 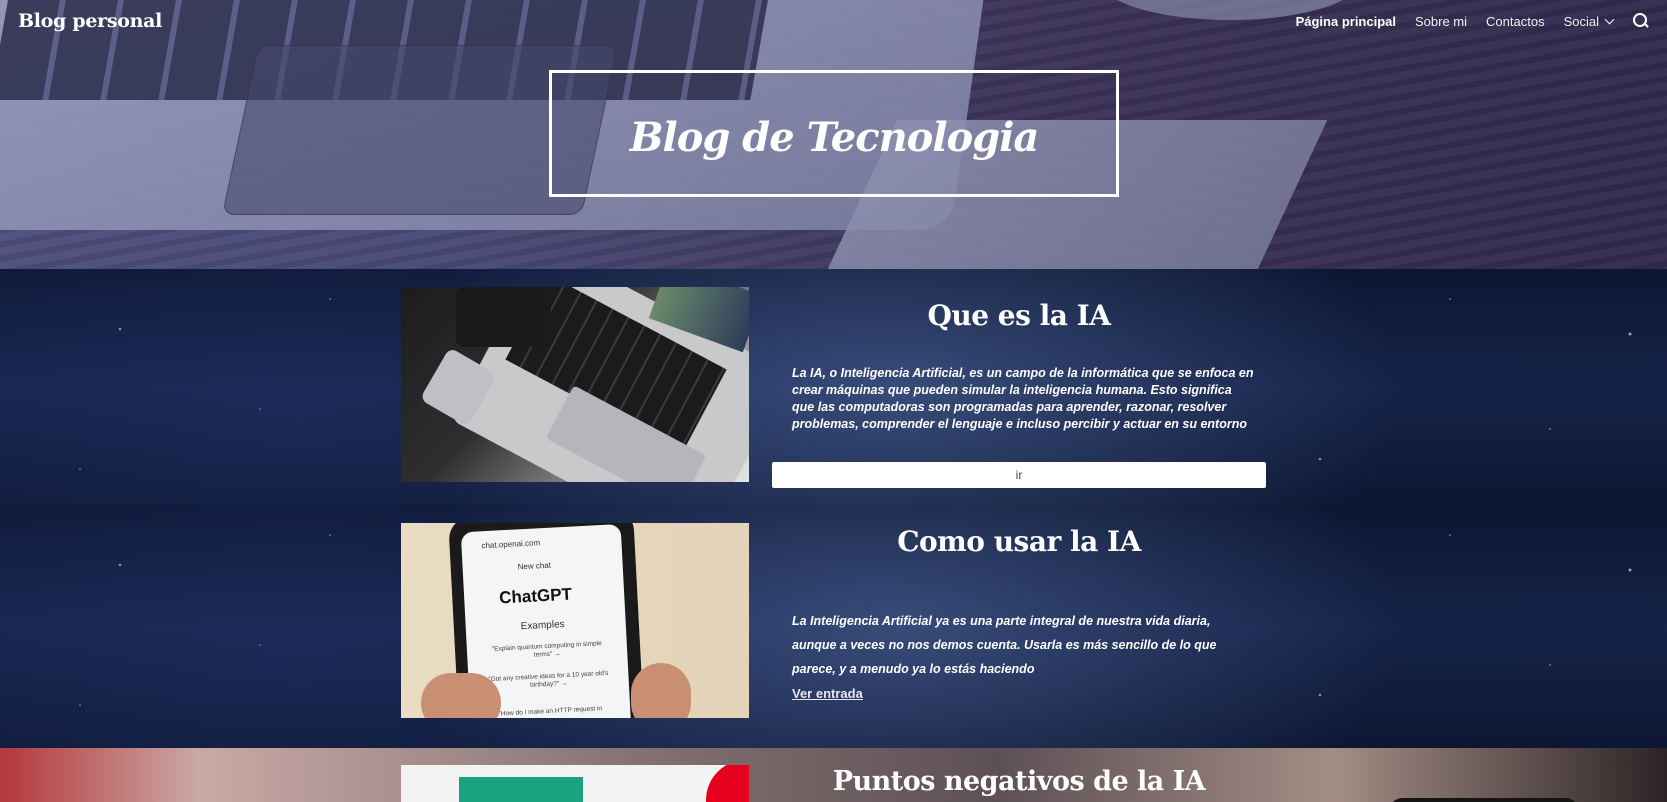 I want to click on thumb-camera-shape, so click(x=503, y=317).